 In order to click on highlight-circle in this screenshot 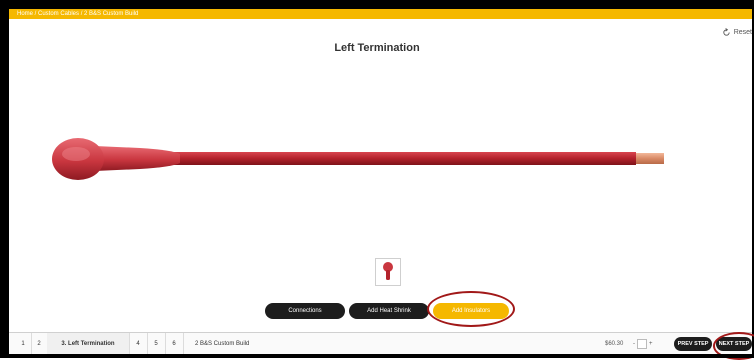, I will do `click(471, 309)`.